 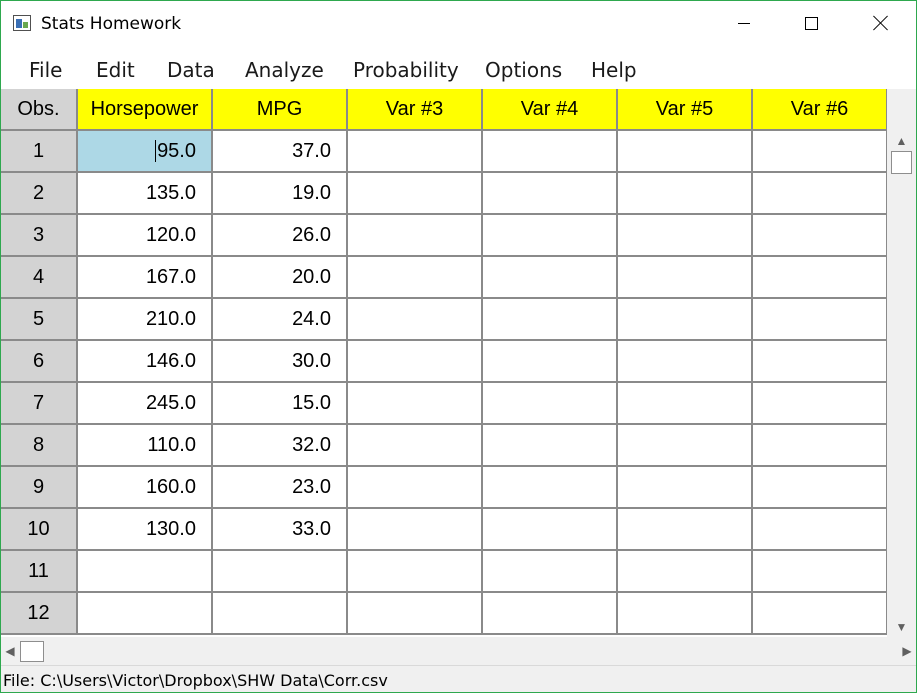 I want to click on row-header: 9, so click(x=39, y=488).